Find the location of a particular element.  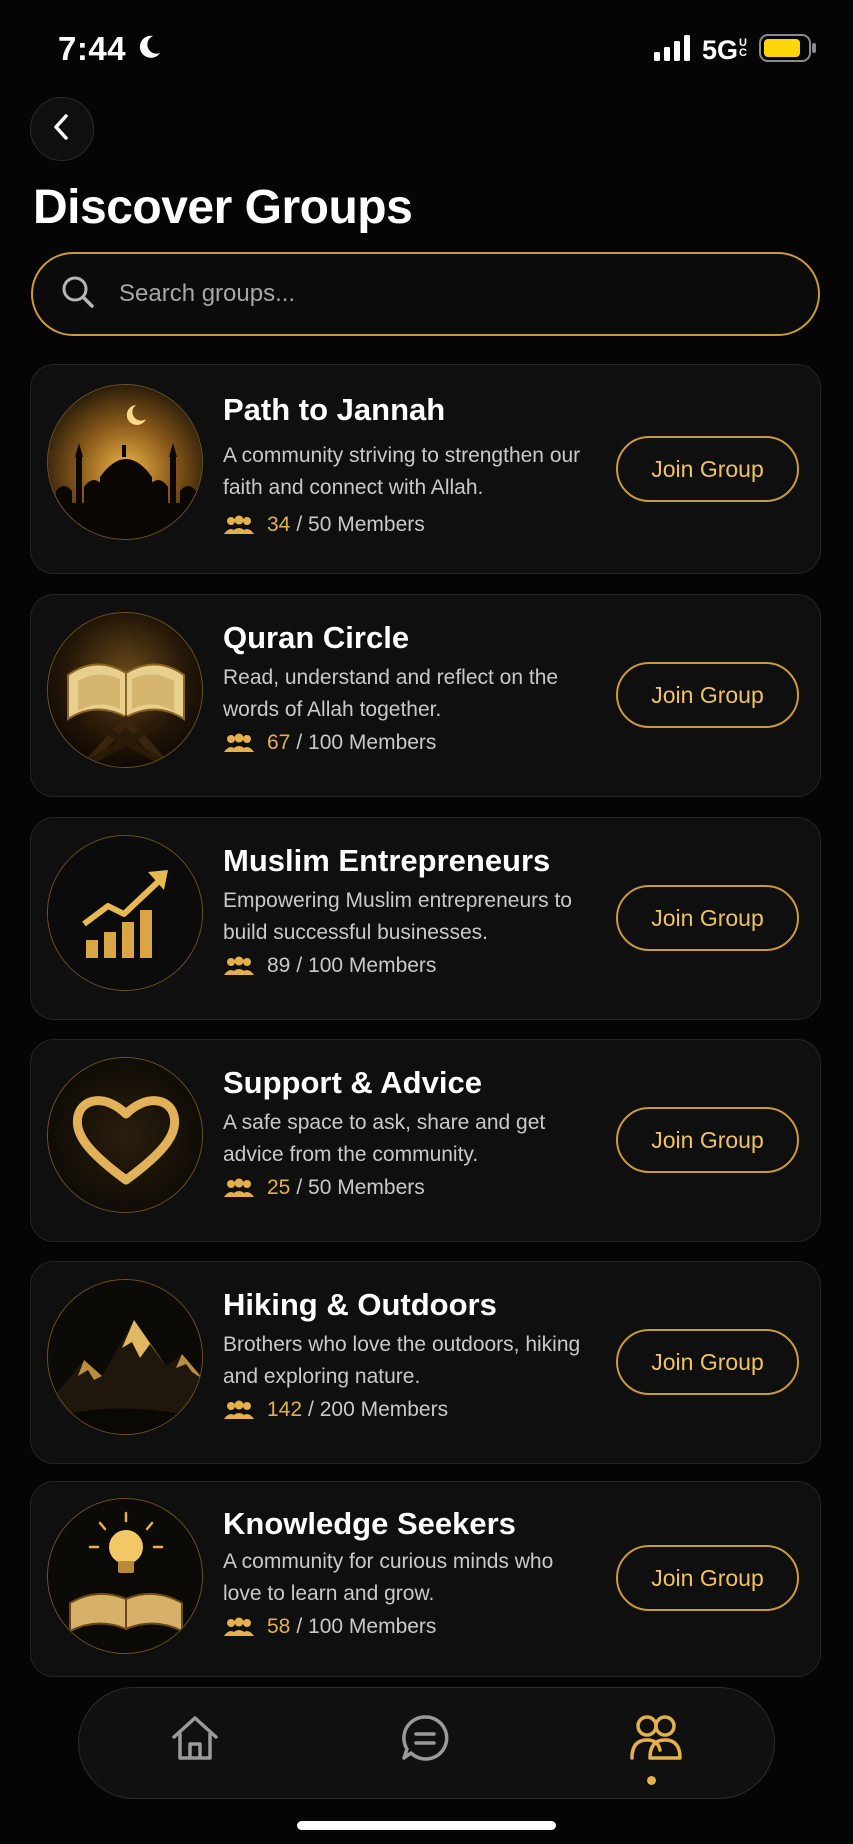

status-time: 7:44 is located at coordinates (92, 48).